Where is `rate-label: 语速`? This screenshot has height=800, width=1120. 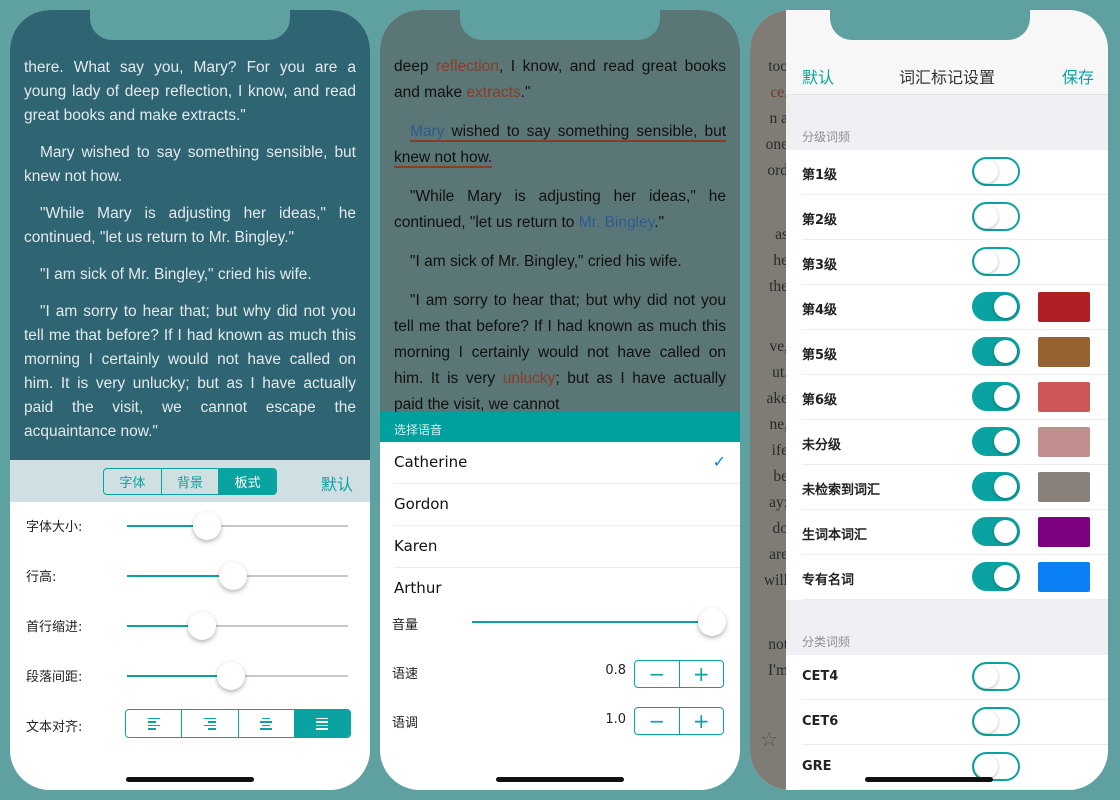
rate-label: 语速 is located at coordinates (405, 674).